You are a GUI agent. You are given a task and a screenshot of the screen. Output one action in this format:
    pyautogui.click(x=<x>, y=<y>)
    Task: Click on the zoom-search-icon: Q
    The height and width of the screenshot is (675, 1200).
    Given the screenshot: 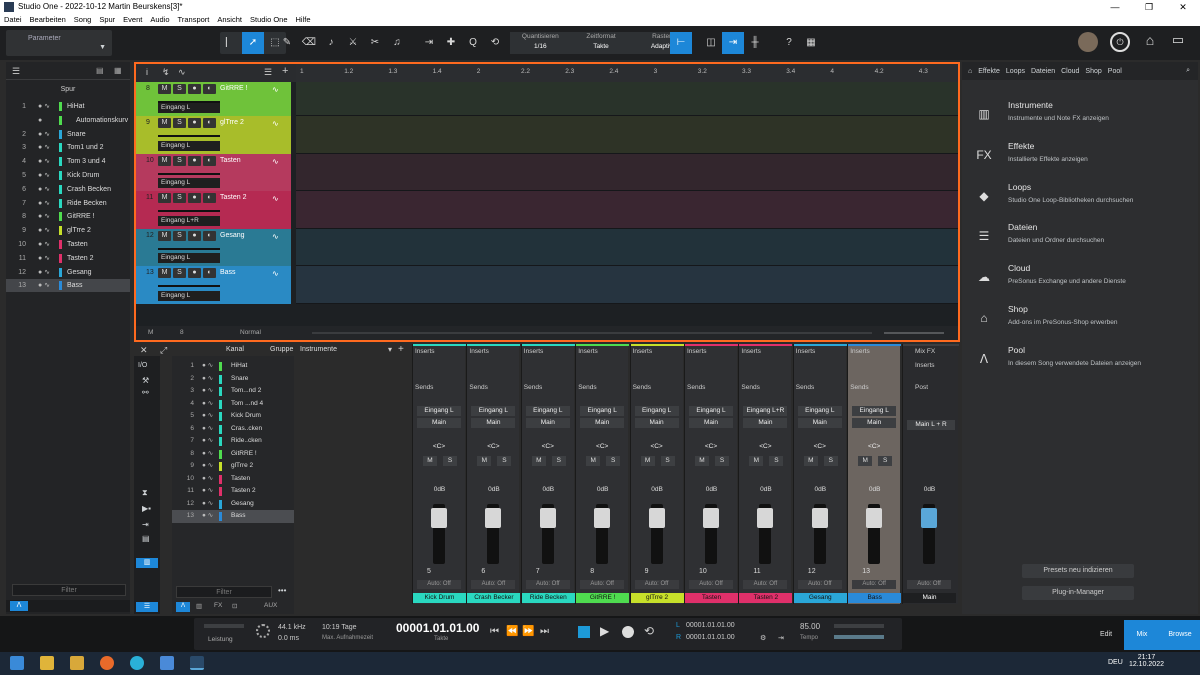 What is the action you would take?
    pyautogui.click(x=473, y=43)
    